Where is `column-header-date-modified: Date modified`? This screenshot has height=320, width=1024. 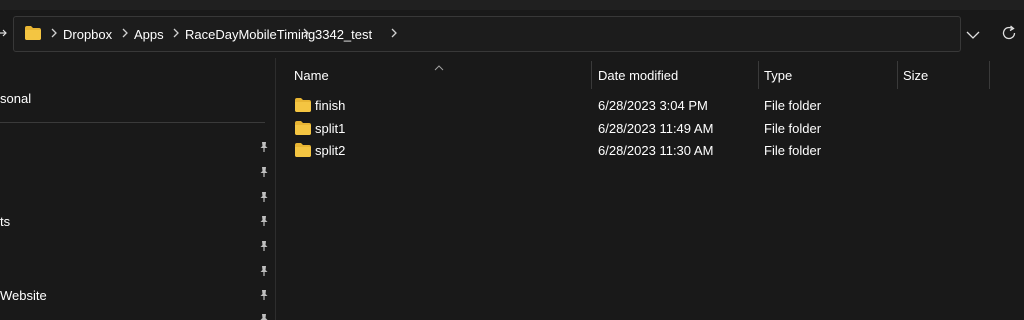
column-header-date-modified: Date modified is located at coordinates (638, 76).